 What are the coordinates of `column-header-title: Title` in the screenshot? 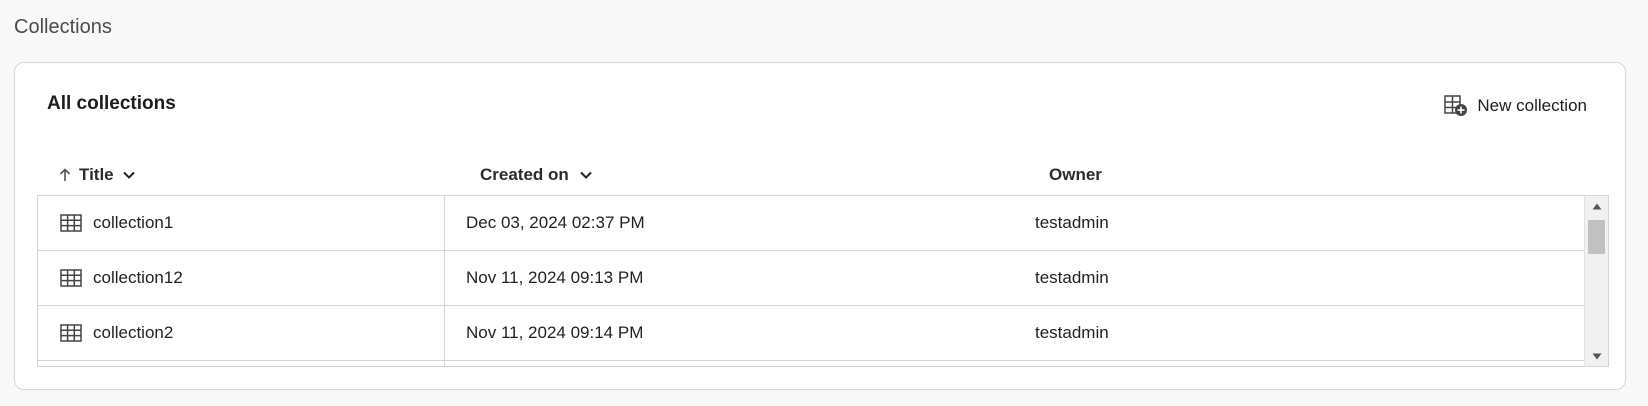 It's located at (97, 175).